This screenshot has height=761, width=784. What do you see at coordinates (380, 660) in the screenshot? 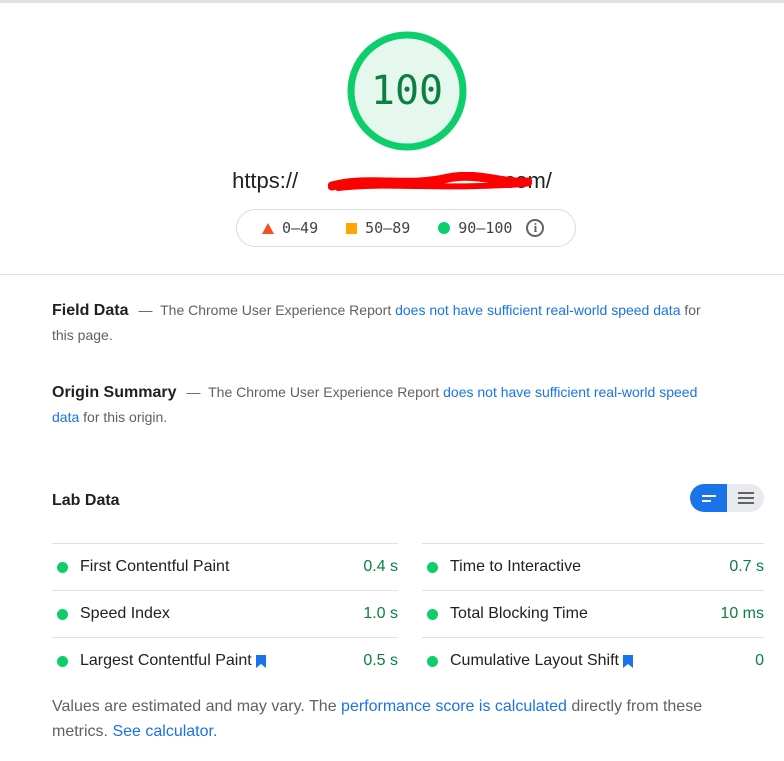
I see `metric-value: 0.5 s` at bounding box center [380, 660].